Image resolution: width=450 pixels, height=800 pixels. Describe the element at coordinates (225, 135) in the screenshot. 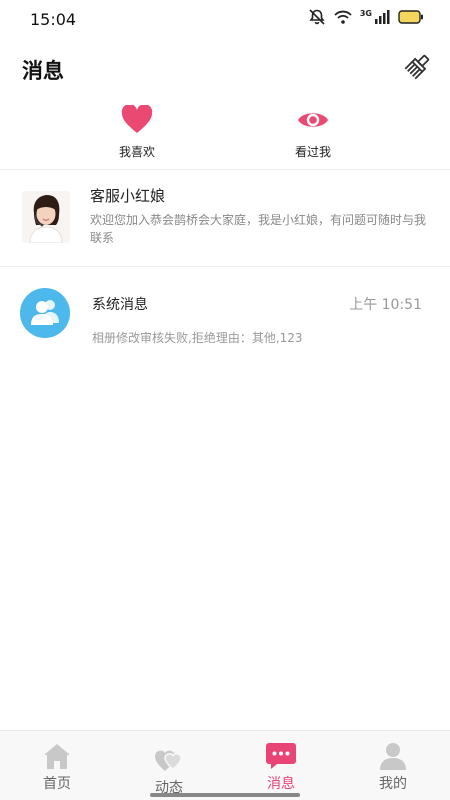

I see `quick-tabs: 我喜欢 看过我` at that location.